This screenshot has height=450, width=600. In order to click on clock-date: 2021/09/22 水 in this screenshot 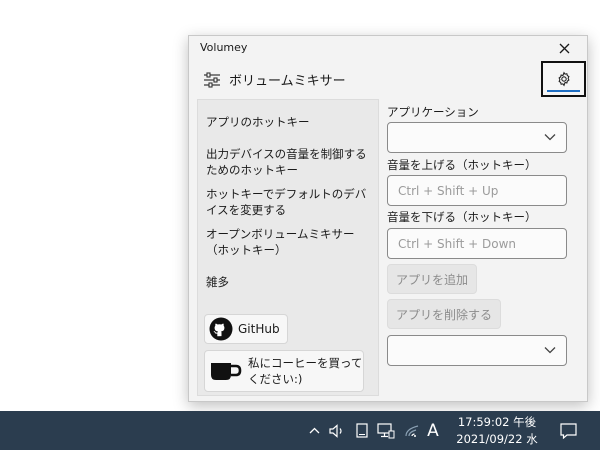, I will do `click(497, 439)`.